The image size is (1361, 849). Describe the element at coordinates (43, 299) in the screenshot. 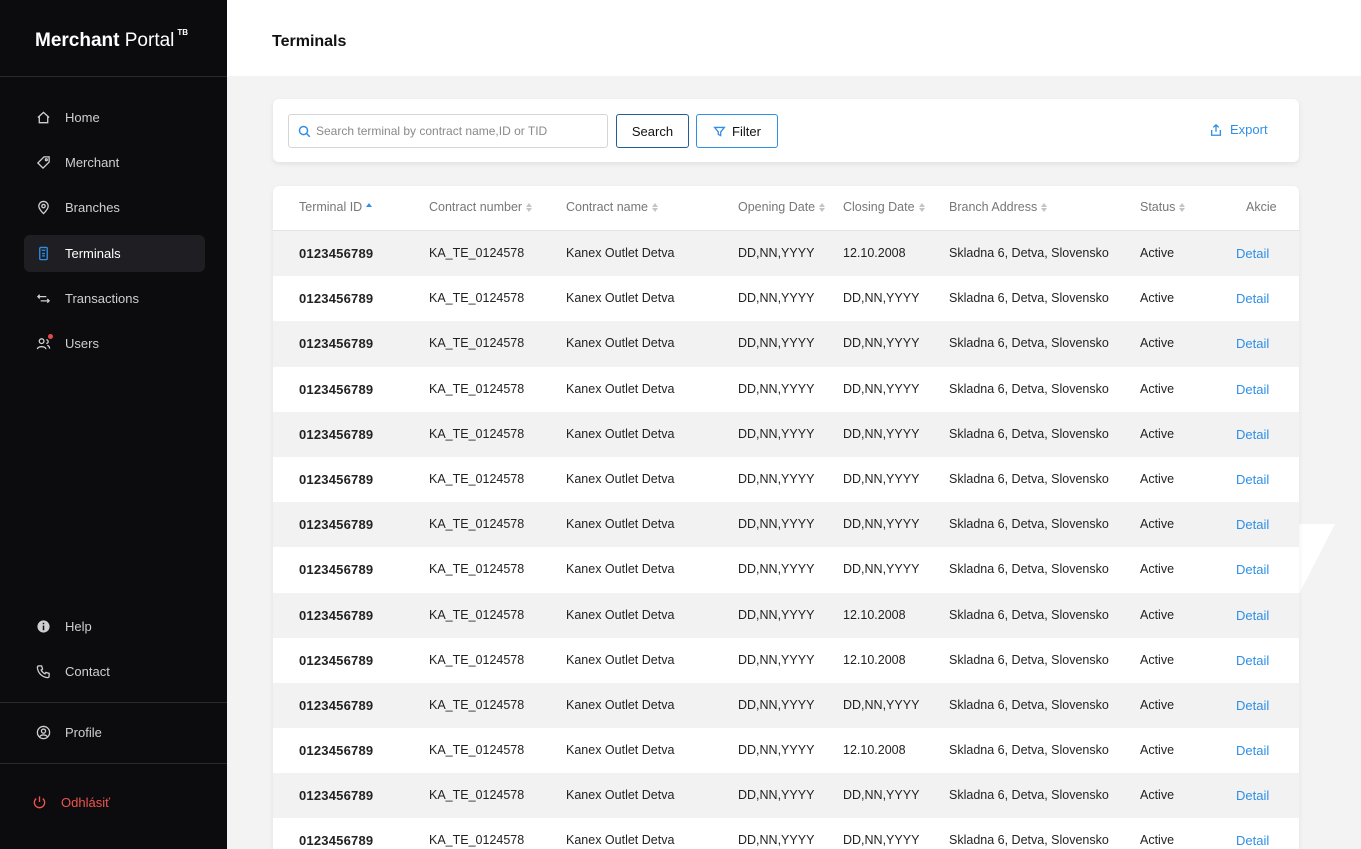

I see `transfer-arrows-icon` at that location.